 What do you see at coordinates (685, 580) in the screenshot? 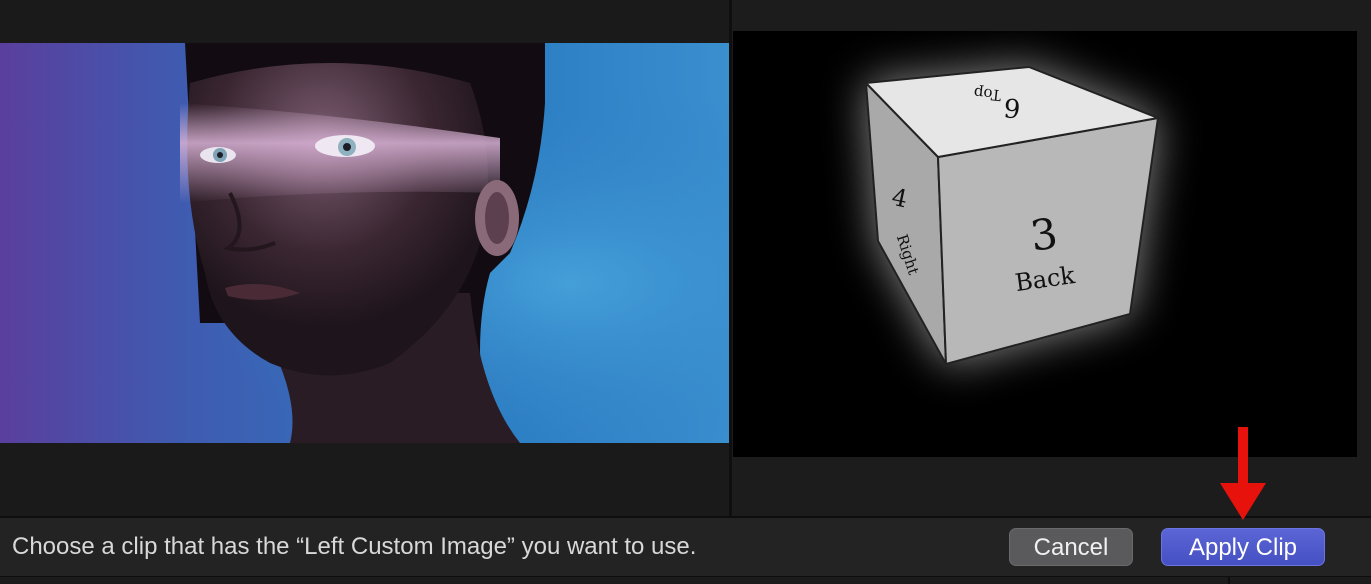
I see `bottom-bar-footer` at bounding box center [685, 580].